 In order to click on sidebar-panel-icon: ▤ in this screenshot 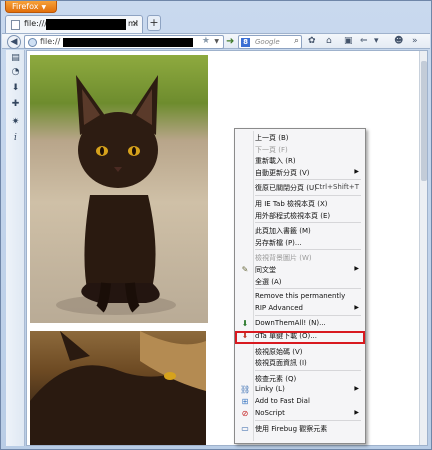, I will do `click(15, 58)`.